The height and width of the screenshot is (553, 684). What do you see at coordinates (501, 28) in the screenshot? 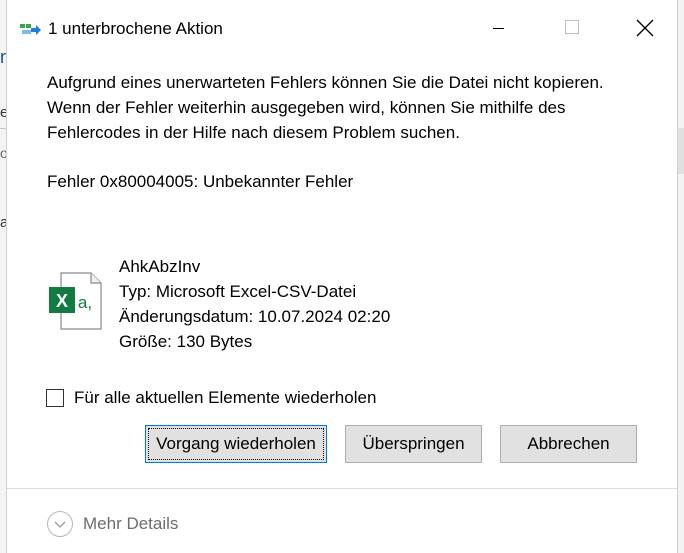
I see `minimize-button` at bounding box center [501, 28].